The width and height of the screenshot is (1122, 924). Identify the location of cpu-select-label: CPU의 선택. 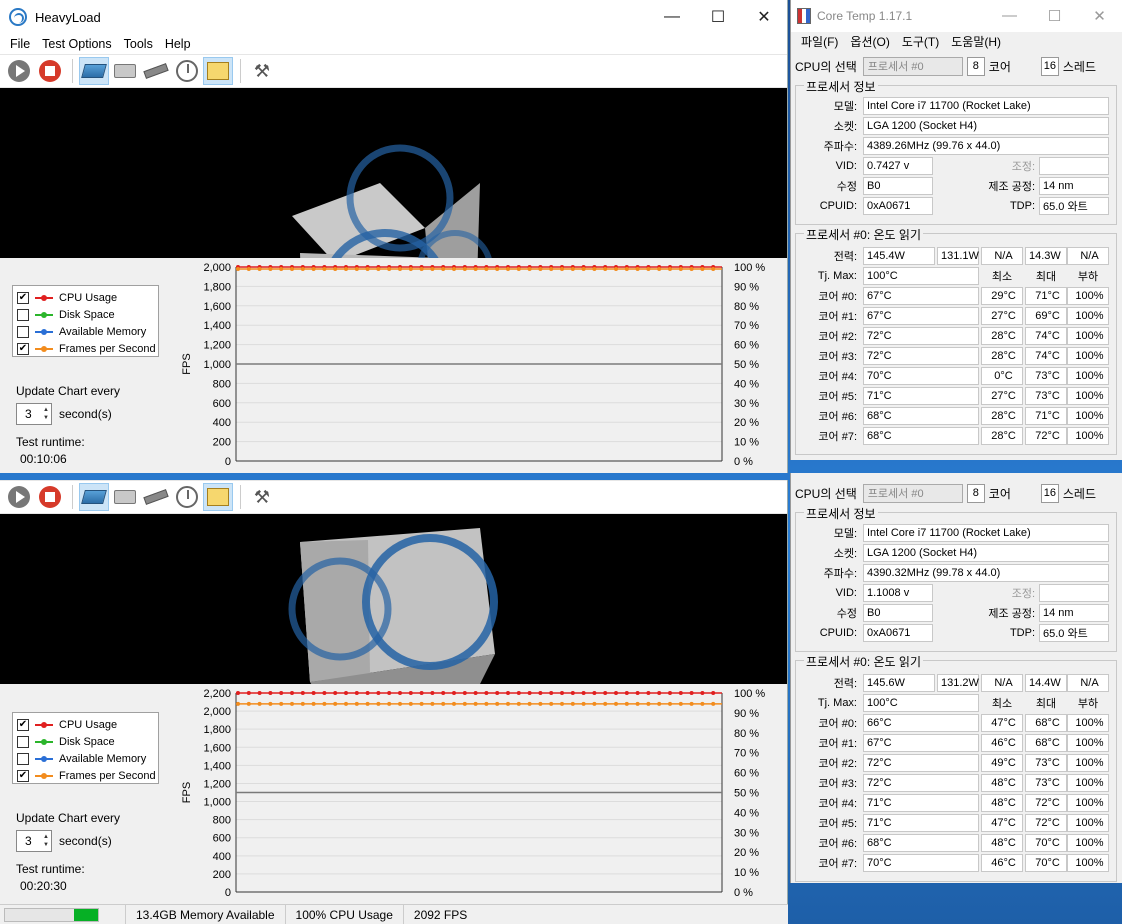
(826, 66).